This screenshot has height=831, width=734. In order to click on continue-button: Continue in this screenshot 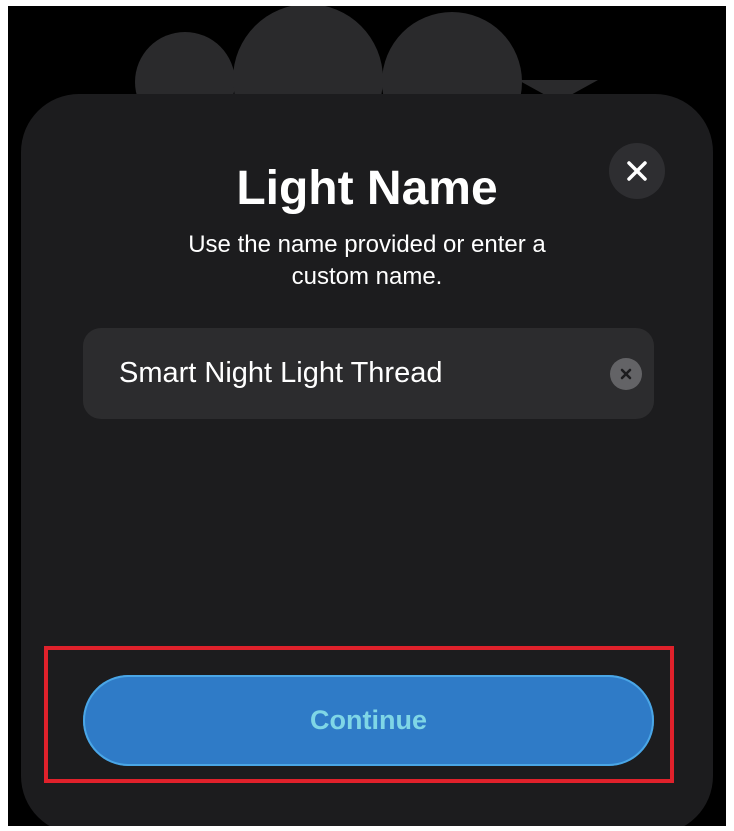, I will do `click(368, 720)`.